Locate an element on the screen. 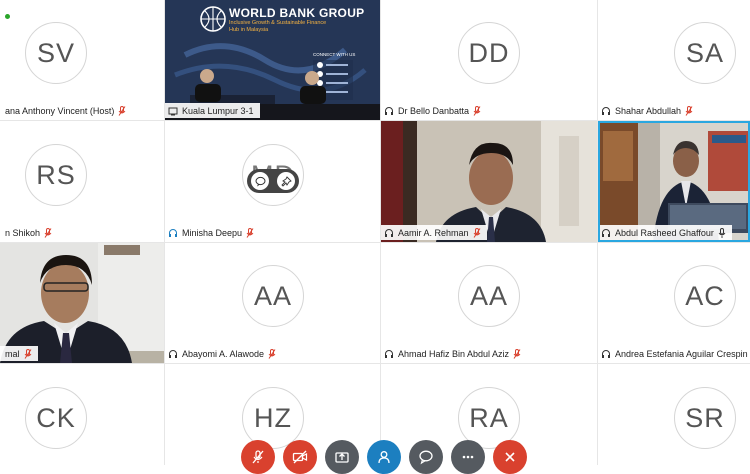 The image size is (750, 474). chat-icon is located at coordinates (426, 457).